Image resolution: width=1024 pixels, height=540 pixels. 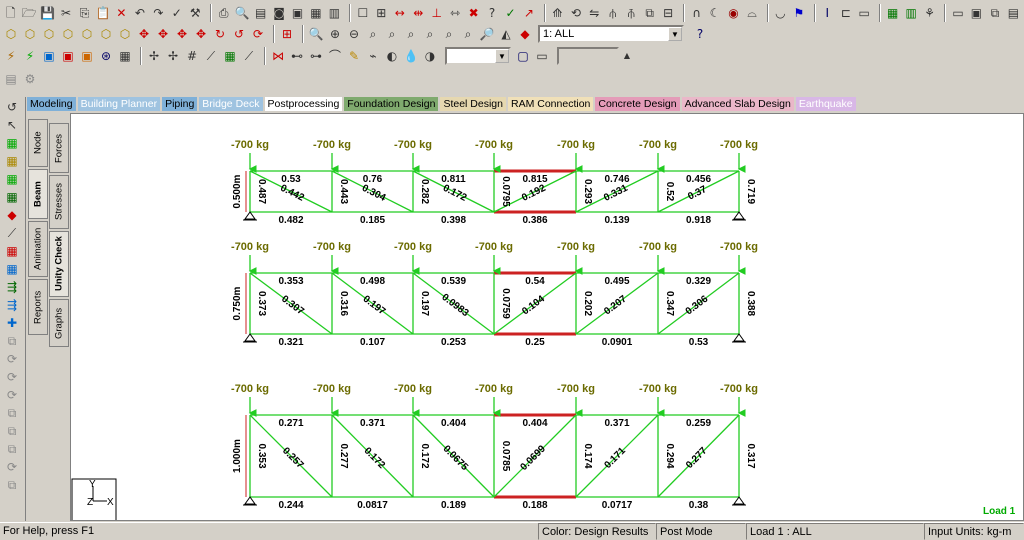 I want to click on surface-cursor-icon: ◆, so click(x=12, y=215).